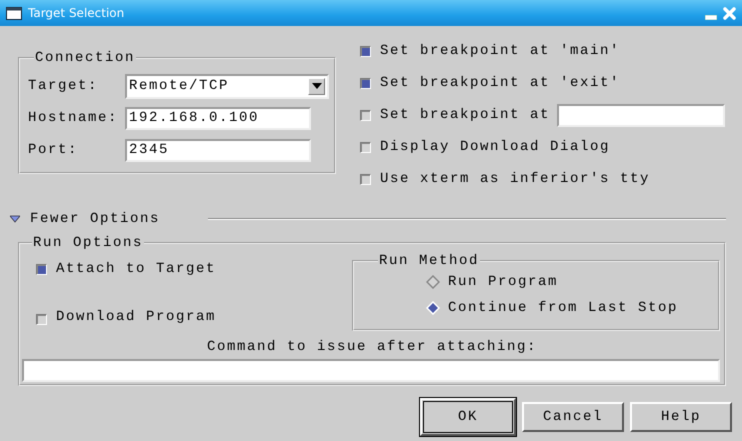 The image size is (742, 441). What do you see at coordinates (503, 282) in the screenshot?
I see `radio-label: Run Program` at bounding box center [503, 282].